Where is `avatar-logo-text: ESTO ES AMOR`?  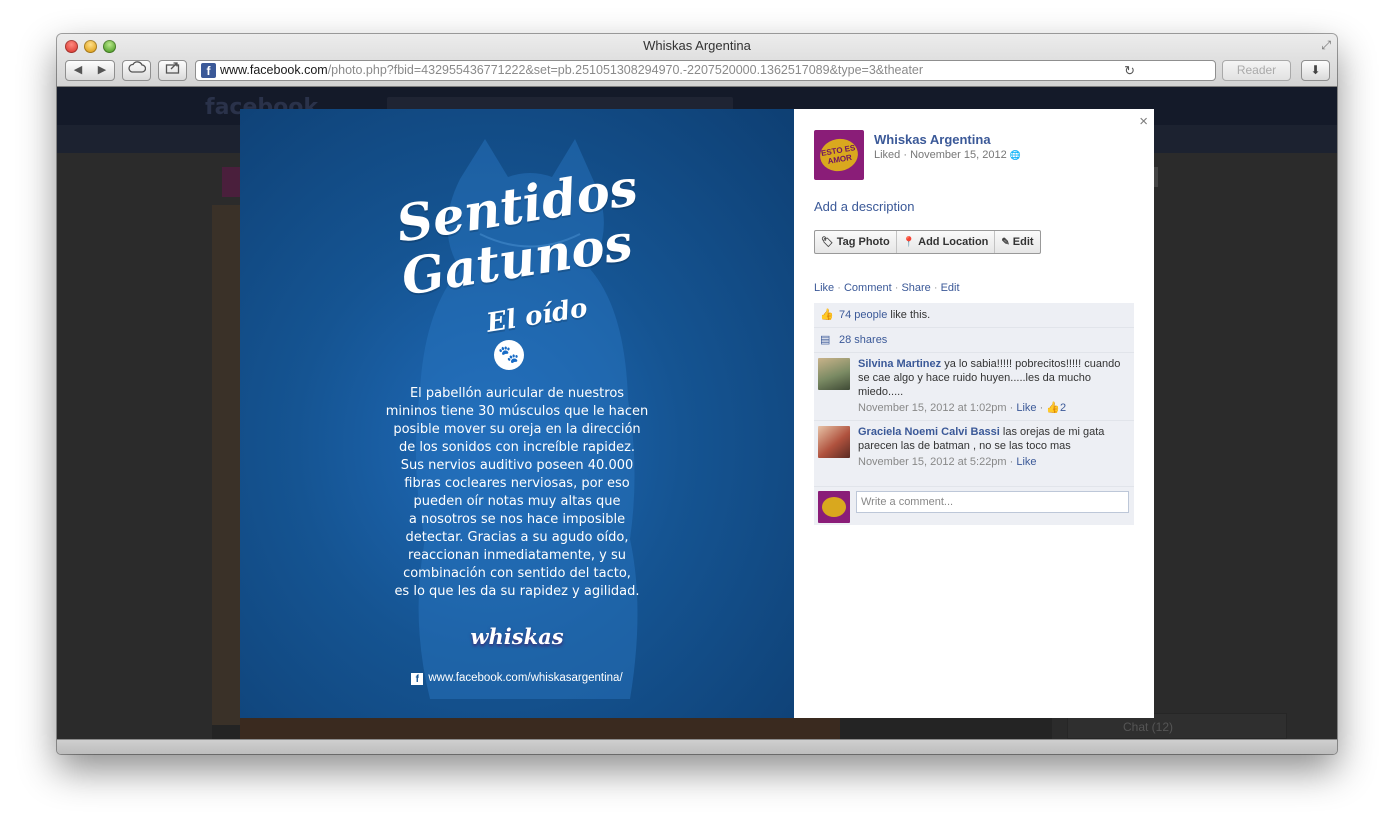 avatar-logo-text: ESTO ES AMOR is located at coordinates (839, 155).